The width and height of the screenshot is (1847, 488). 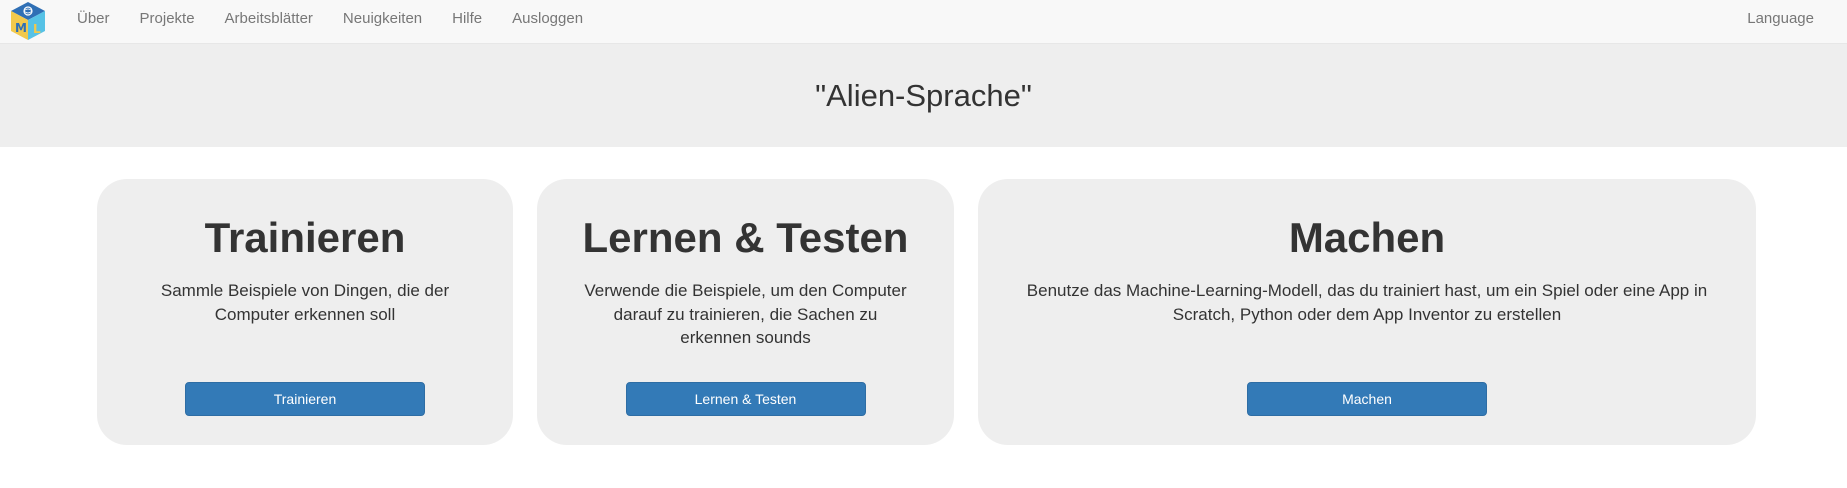 What do you see at coordinates (28, 21) in the screenshot?
I see `ml-cube-logo-icon: M L` at bounding box center [28, 21].